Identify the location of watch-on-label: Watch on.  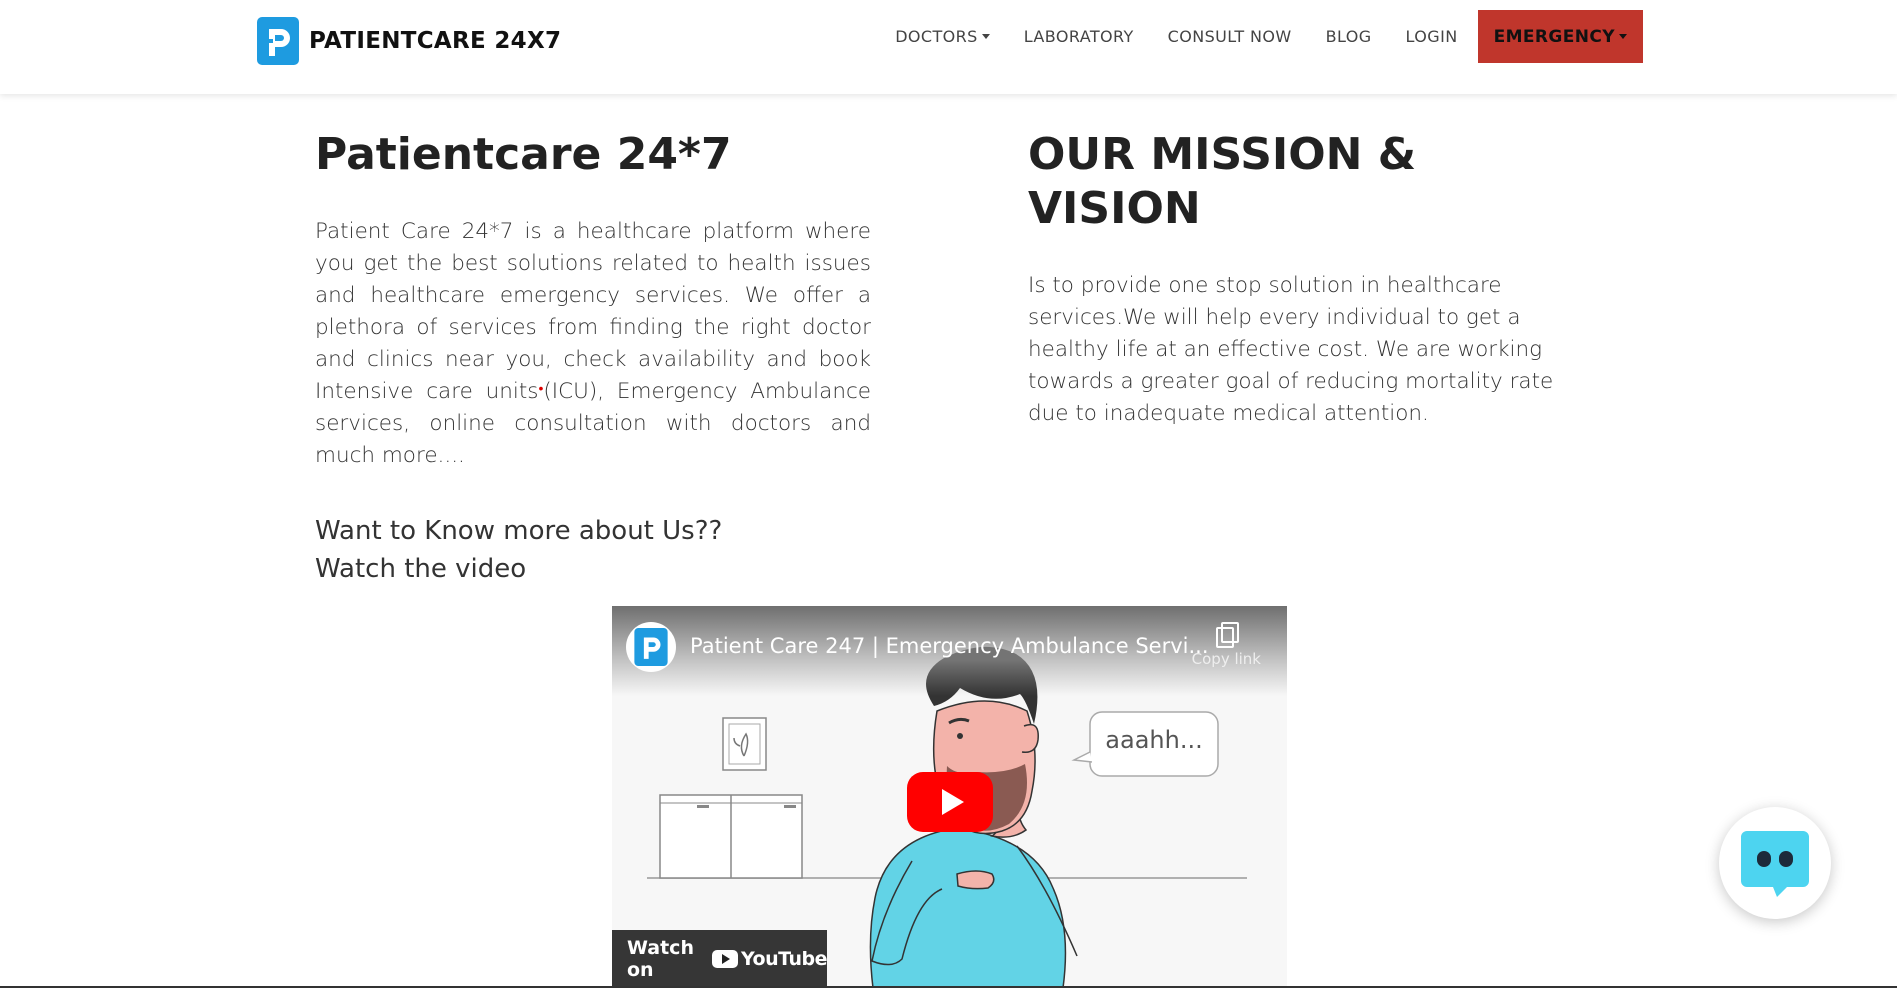
(660, 959).